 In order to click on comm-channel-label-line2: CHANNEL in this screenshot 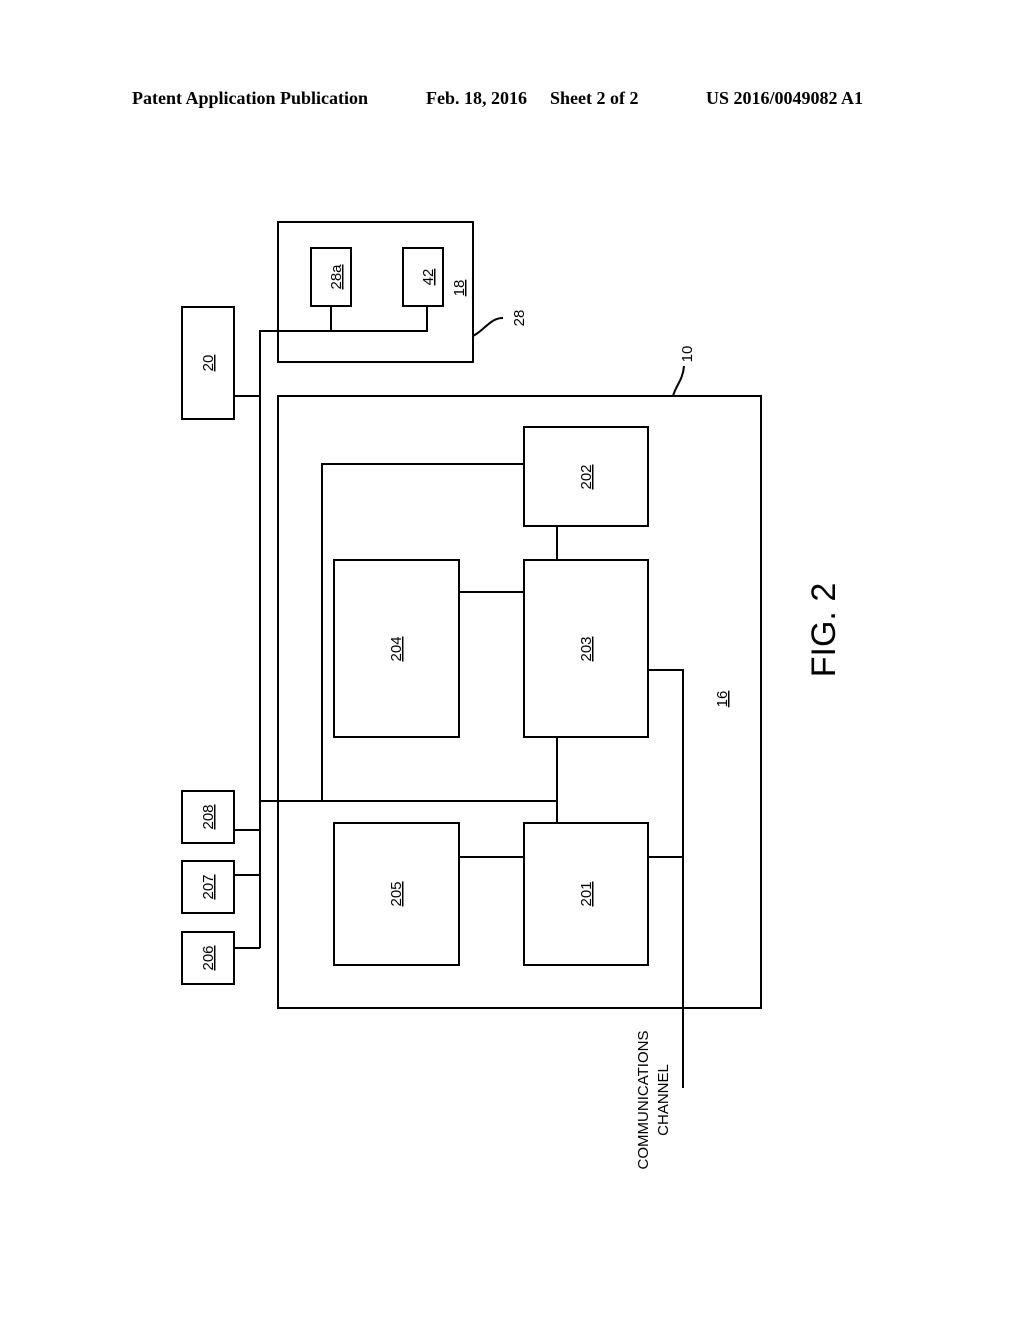, I will do `click(663, 1100)`.